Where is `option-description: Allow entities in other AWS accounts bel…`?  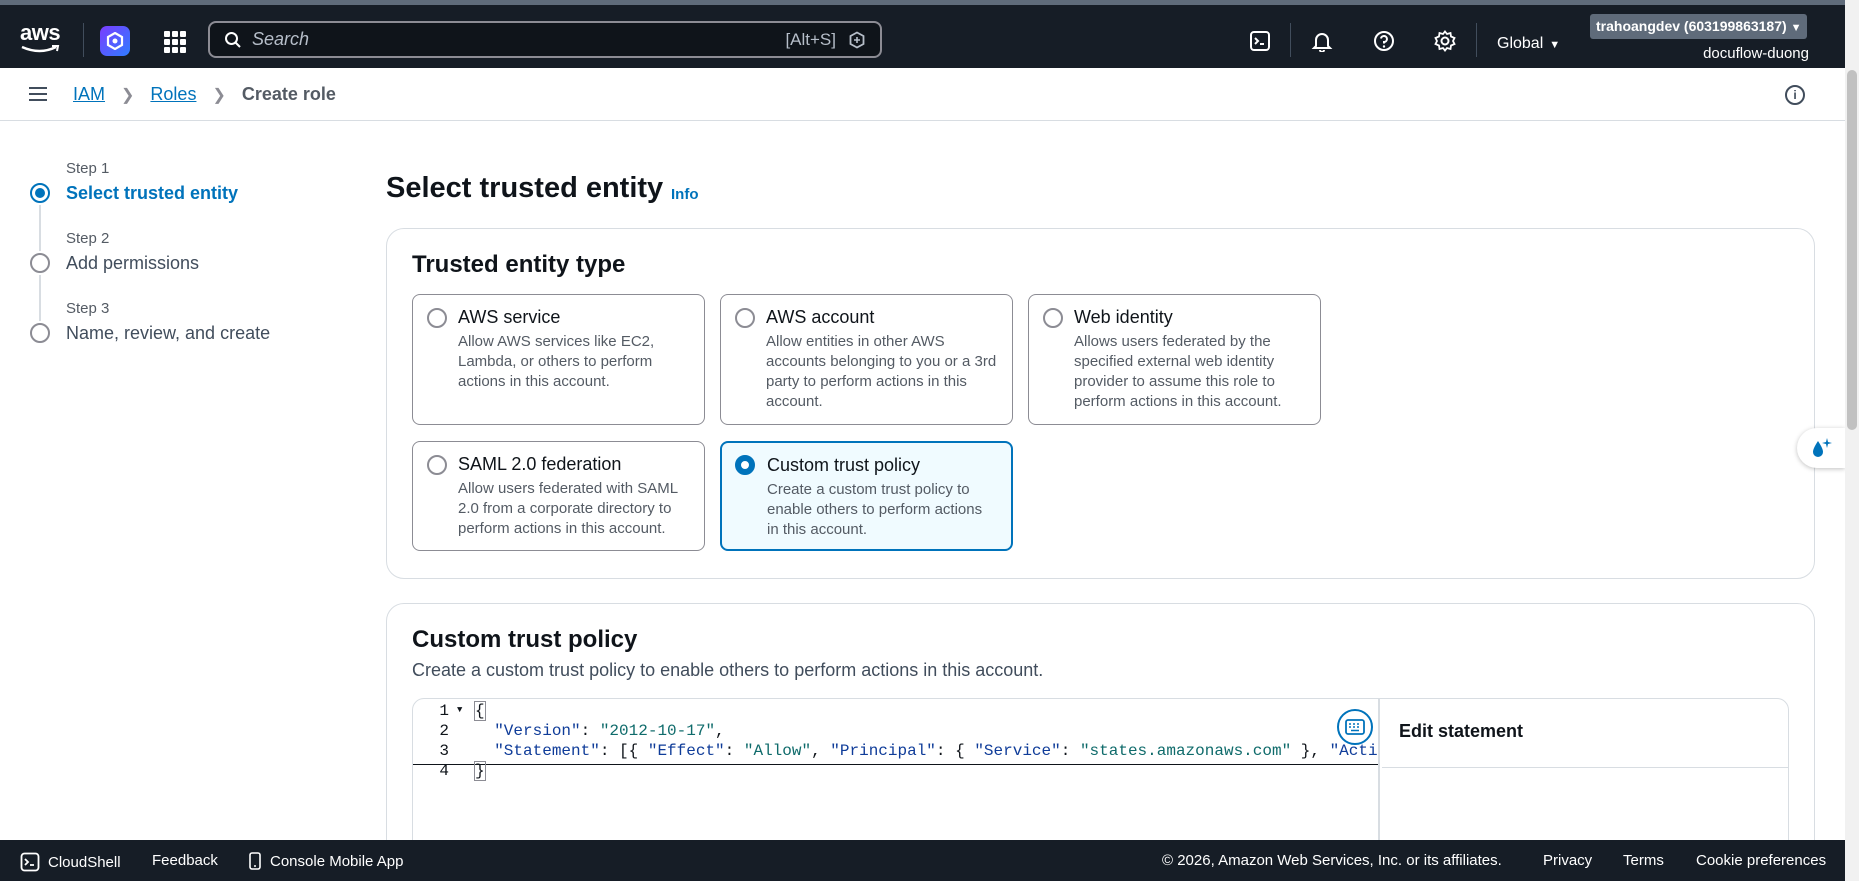 option-description: Allow entities in other AWS accounts bel… is located at coordinates (881, 371).